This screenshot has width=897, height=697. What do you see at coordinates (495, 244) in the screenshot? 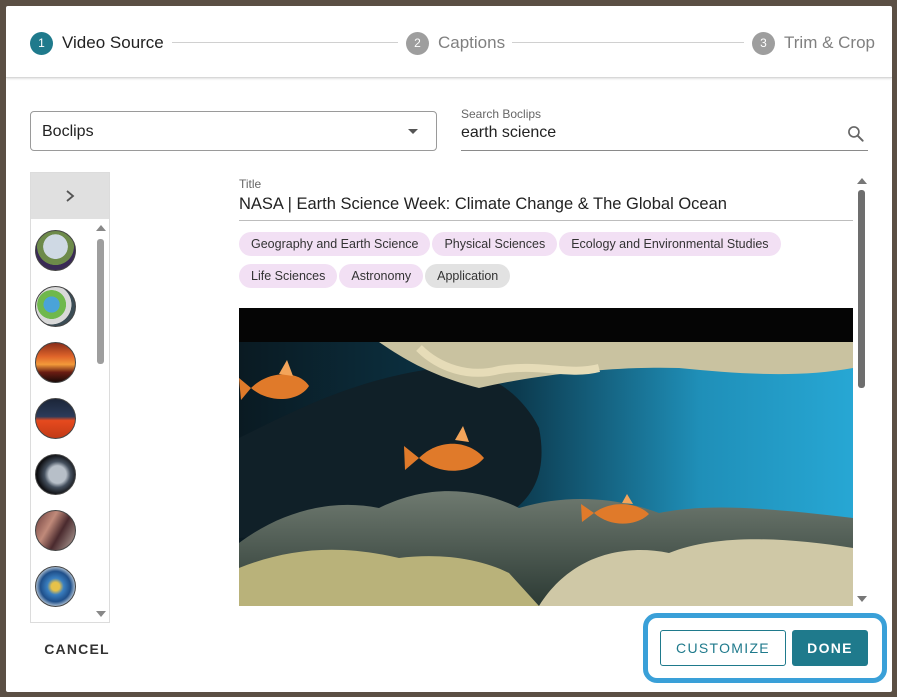
I see `subject-tag: Physical Sciences` at bounding box center [495, 244].